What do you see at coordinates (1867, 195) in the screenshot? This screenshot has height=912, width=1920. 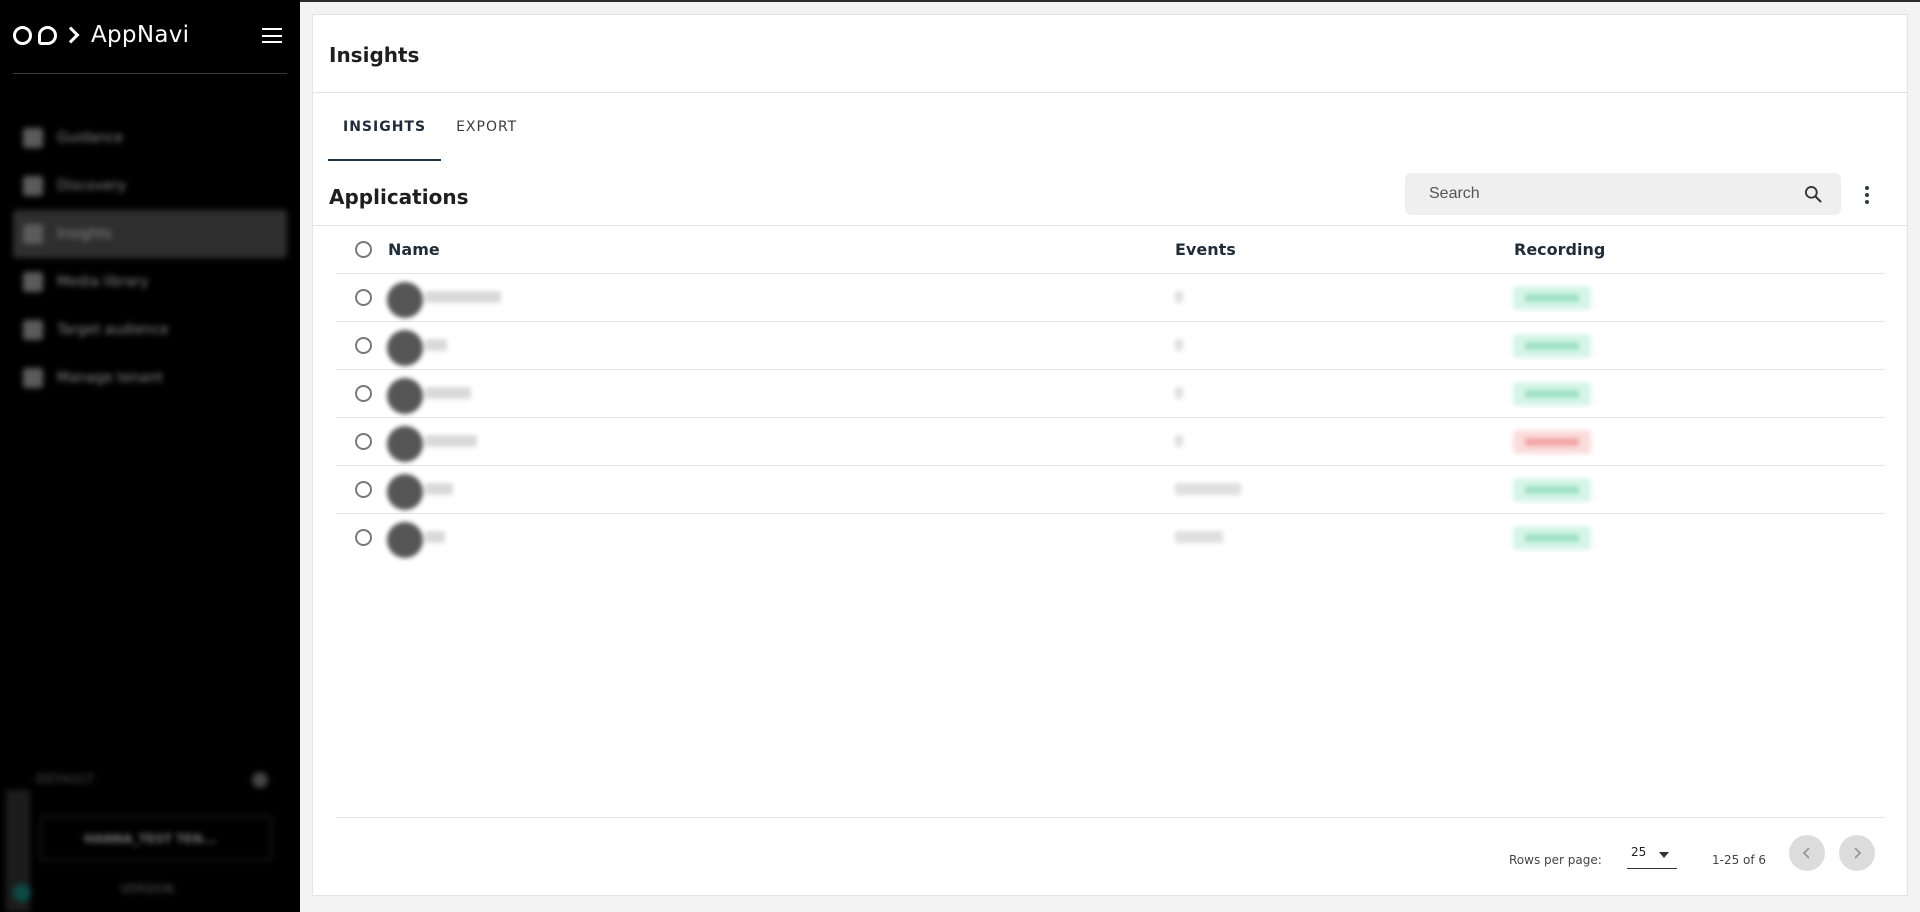 I see `more-options-icon` at bounding box center [1867, 195].